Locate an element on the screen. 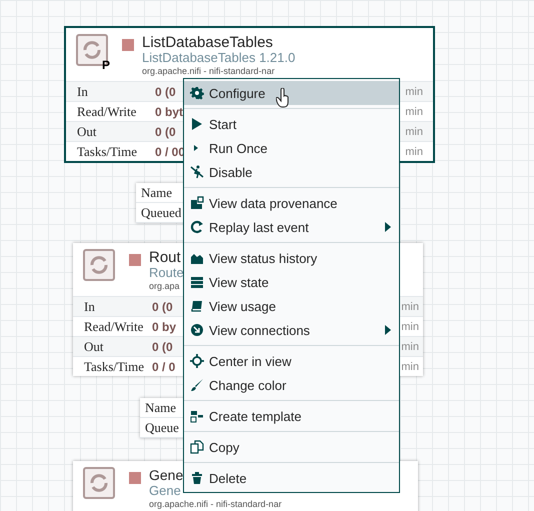  stat-value: 0 / 0 is located at coordinates (164, 367).